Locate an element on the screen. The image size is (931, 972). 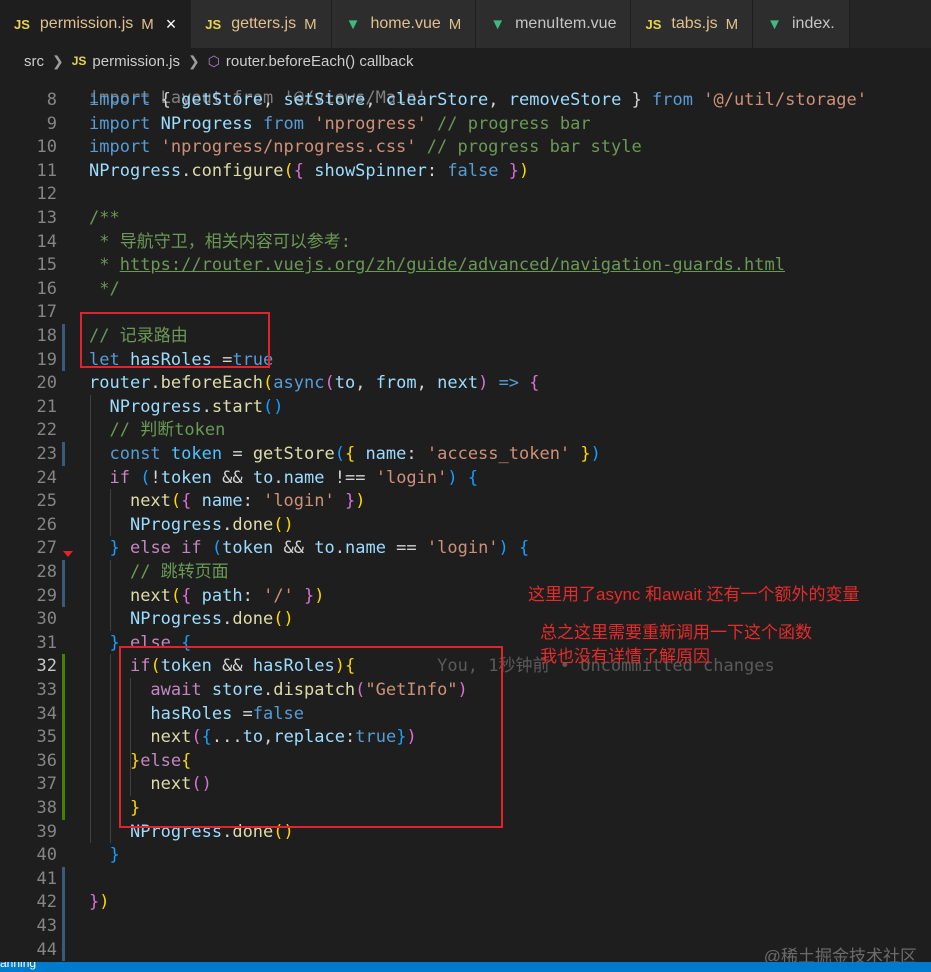
code-line: 14 * 导航守卫，相关内容可以参考: is located at coordinates (465, 242).